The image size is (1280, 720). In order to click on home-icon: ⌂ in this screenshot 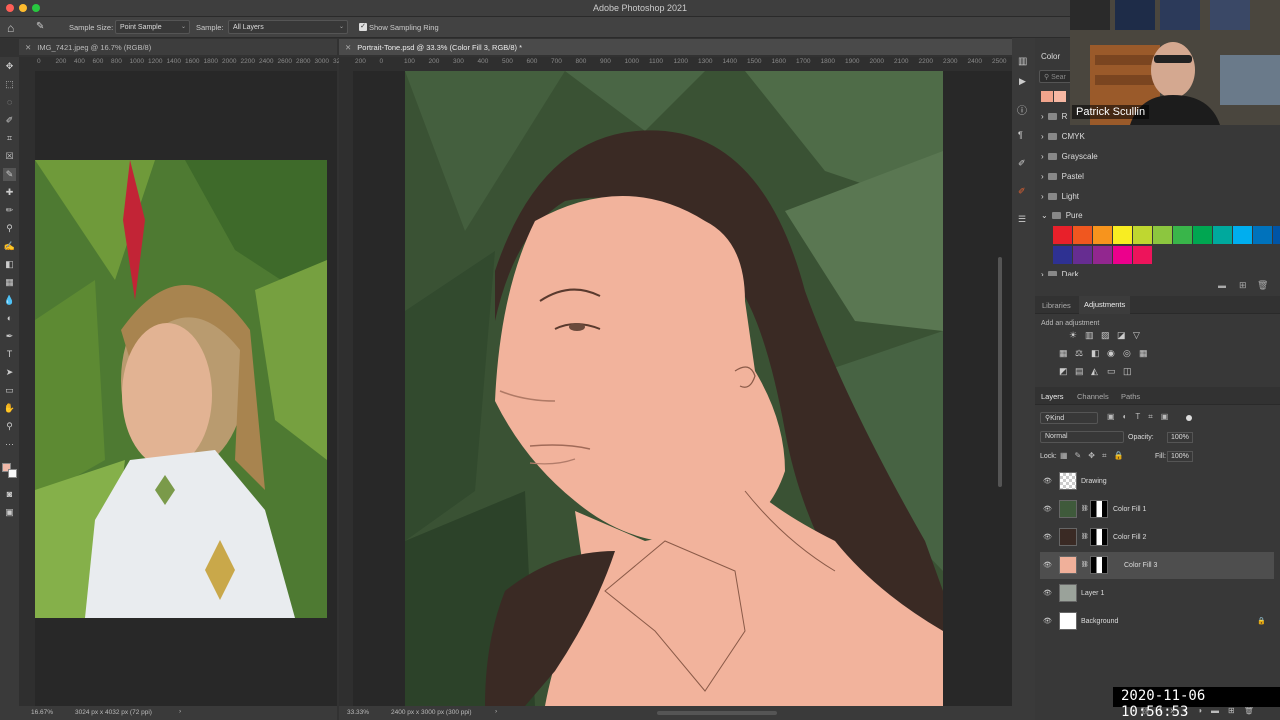, I will do `click(10, 28)`.